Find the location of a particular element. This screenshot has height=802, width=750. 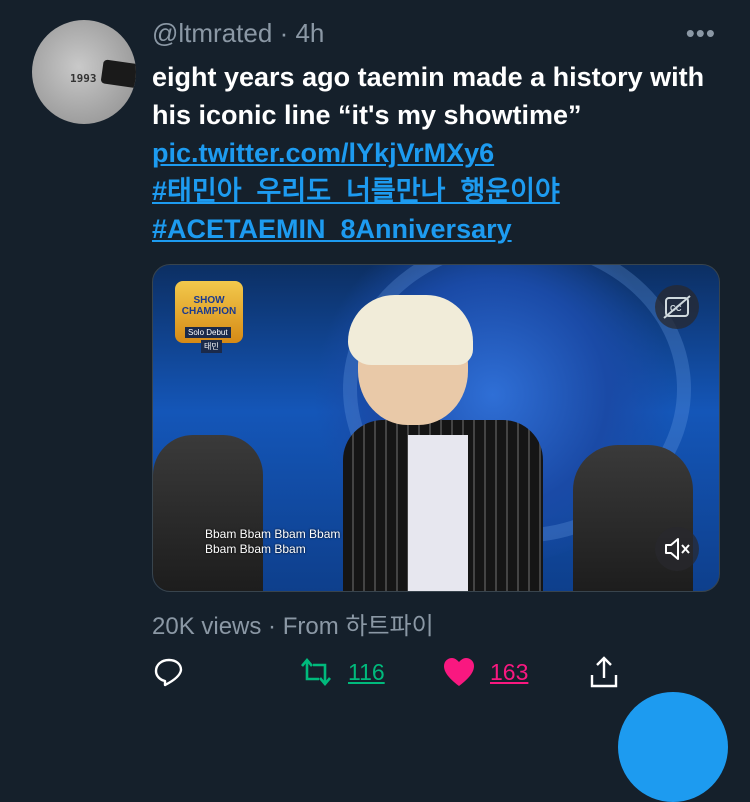

reply-icon is located at coordinates (168, 672).